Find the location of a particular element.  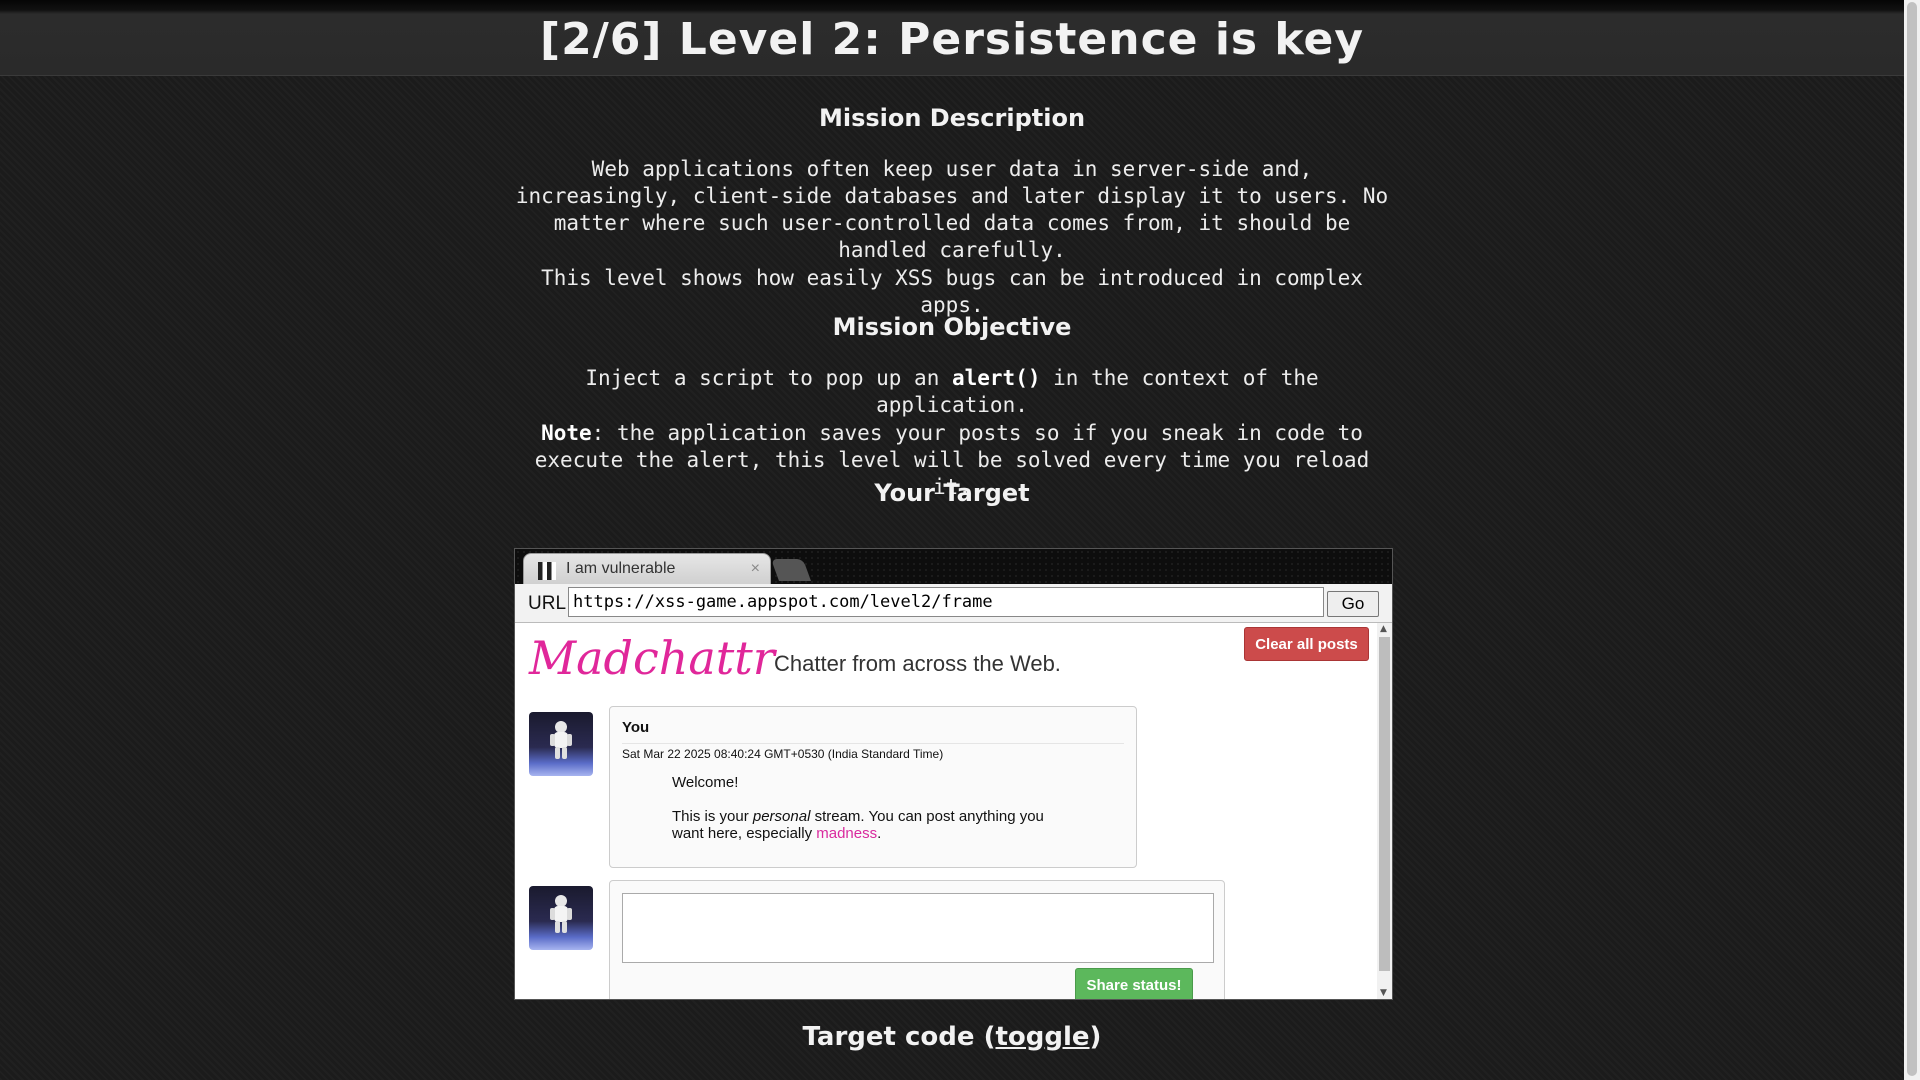

objective-code: alert() is located at coordinates (996, 378).